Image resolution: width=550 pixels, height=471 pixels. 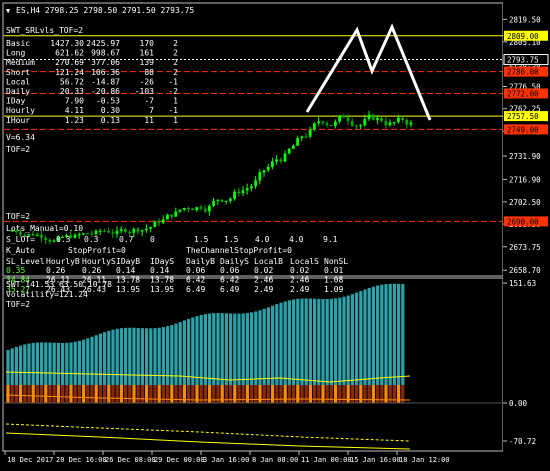 I want to click on stats-row-label: Short, so click(x=18, y=72).